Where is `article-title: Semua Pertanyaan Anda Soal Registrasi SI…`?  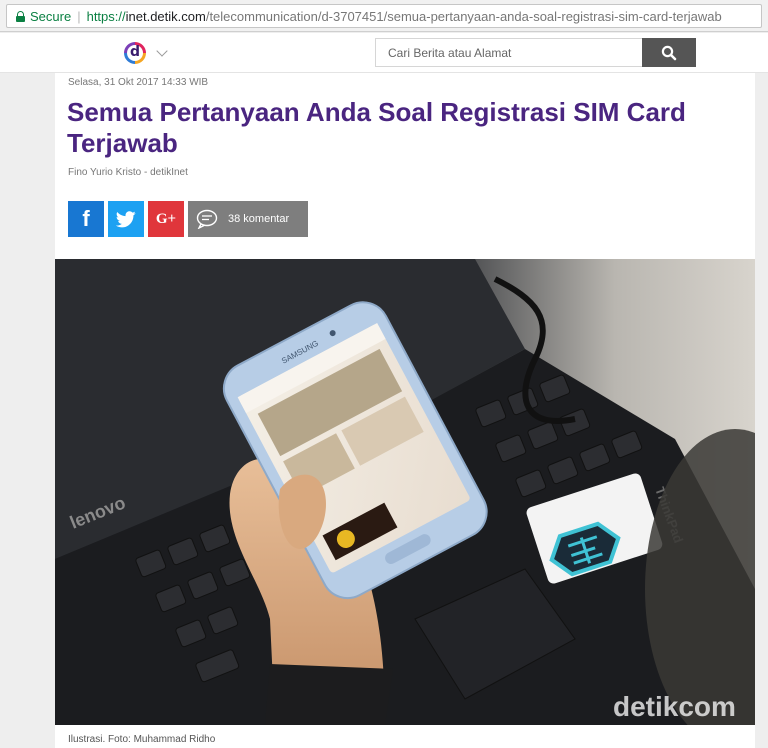
article-title: Semua Pertanyaan Anda Soal Registrasi SI… is located at coordinates (376, 127).